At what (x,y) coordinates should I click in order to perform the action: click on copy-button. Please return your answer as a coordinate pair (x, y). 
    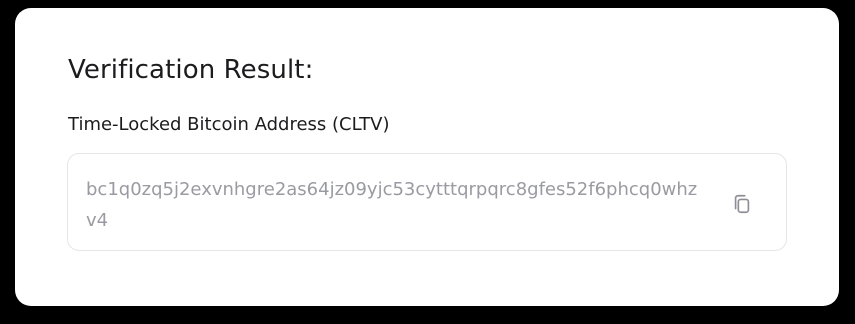
    Looking at the image, I should click on (742, 204).